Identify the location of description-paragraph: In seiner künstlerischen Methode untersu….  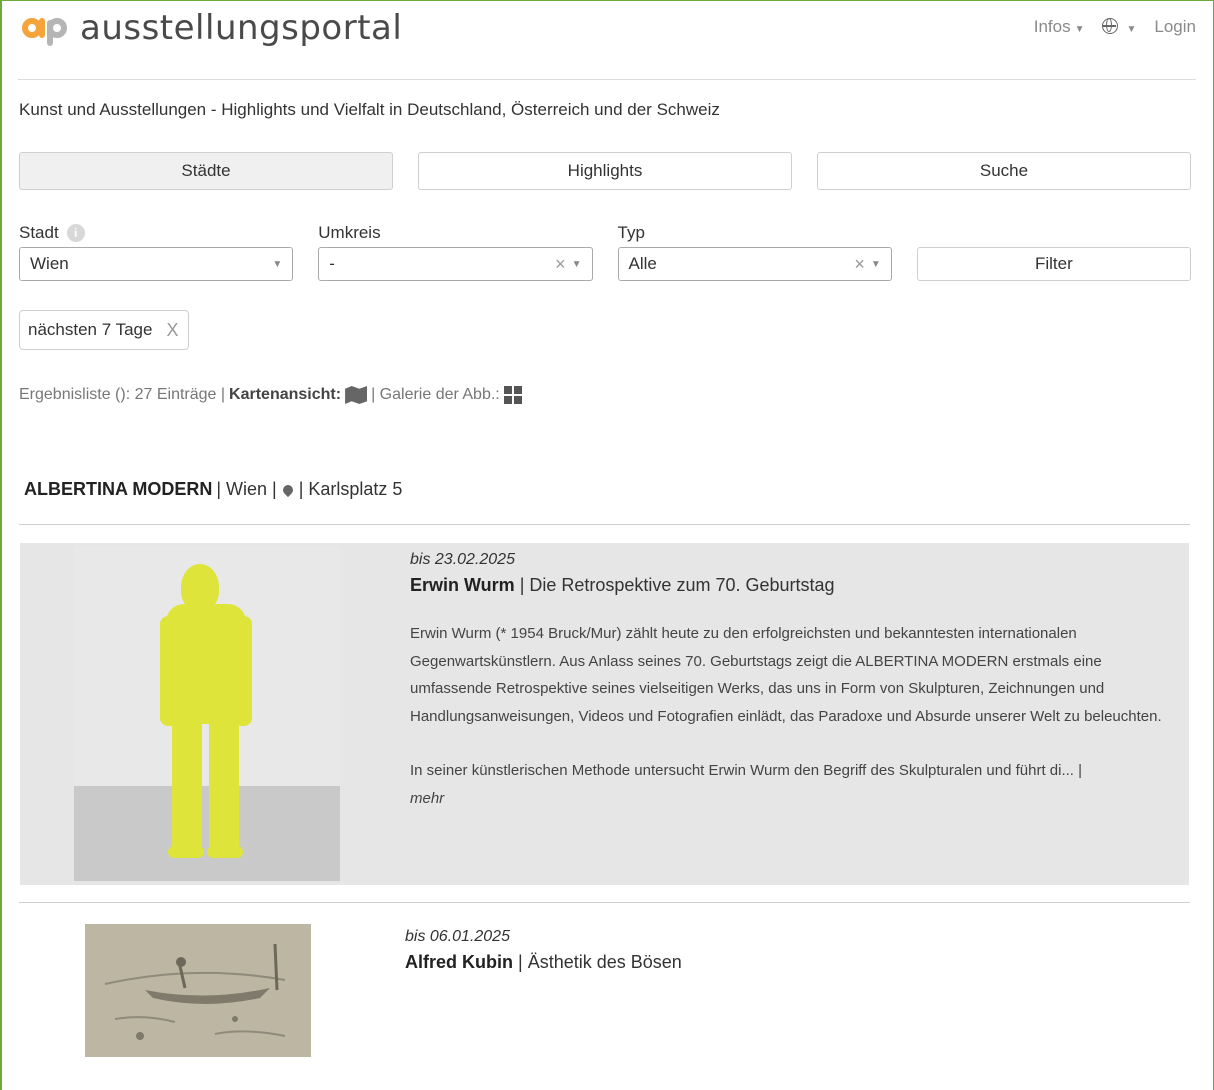
(797, 784).